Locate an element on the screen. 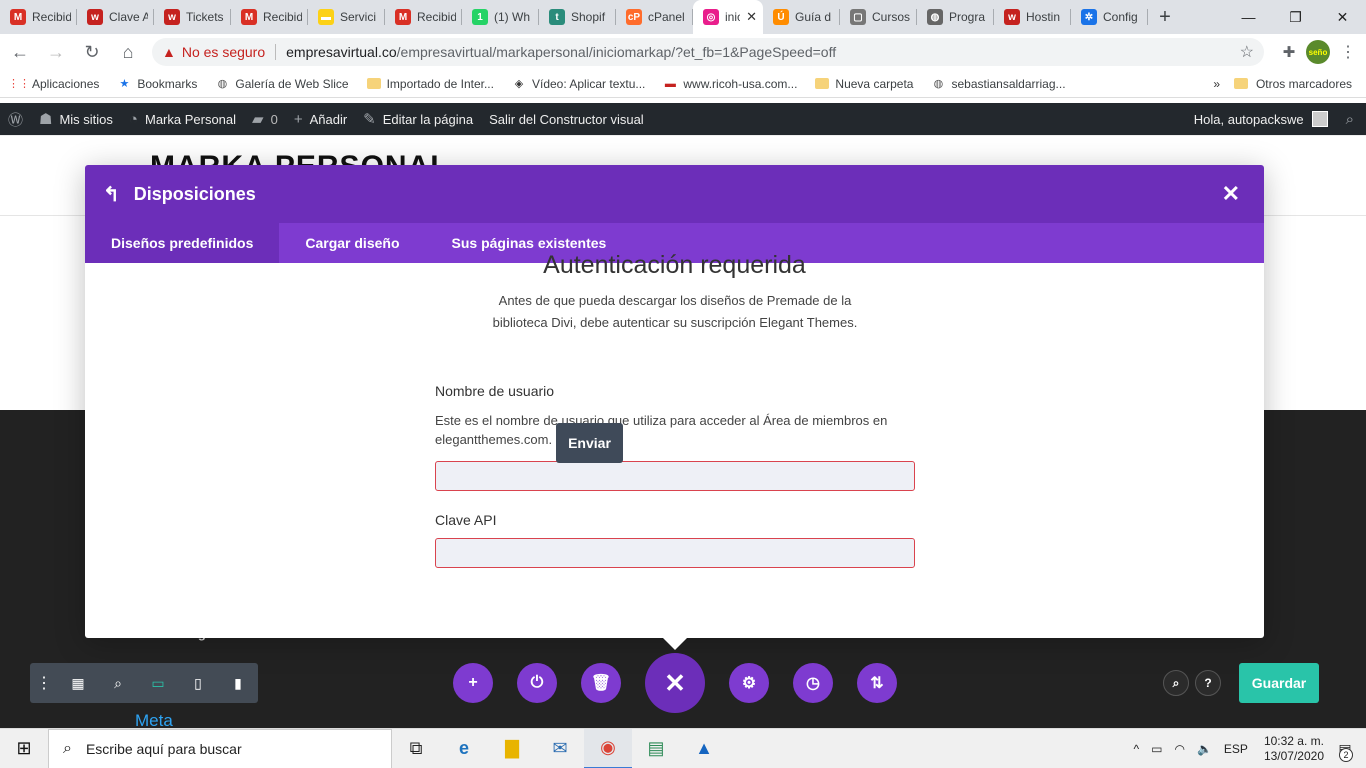  tab-label: (1) Wh is located at coordinates (512, 17).